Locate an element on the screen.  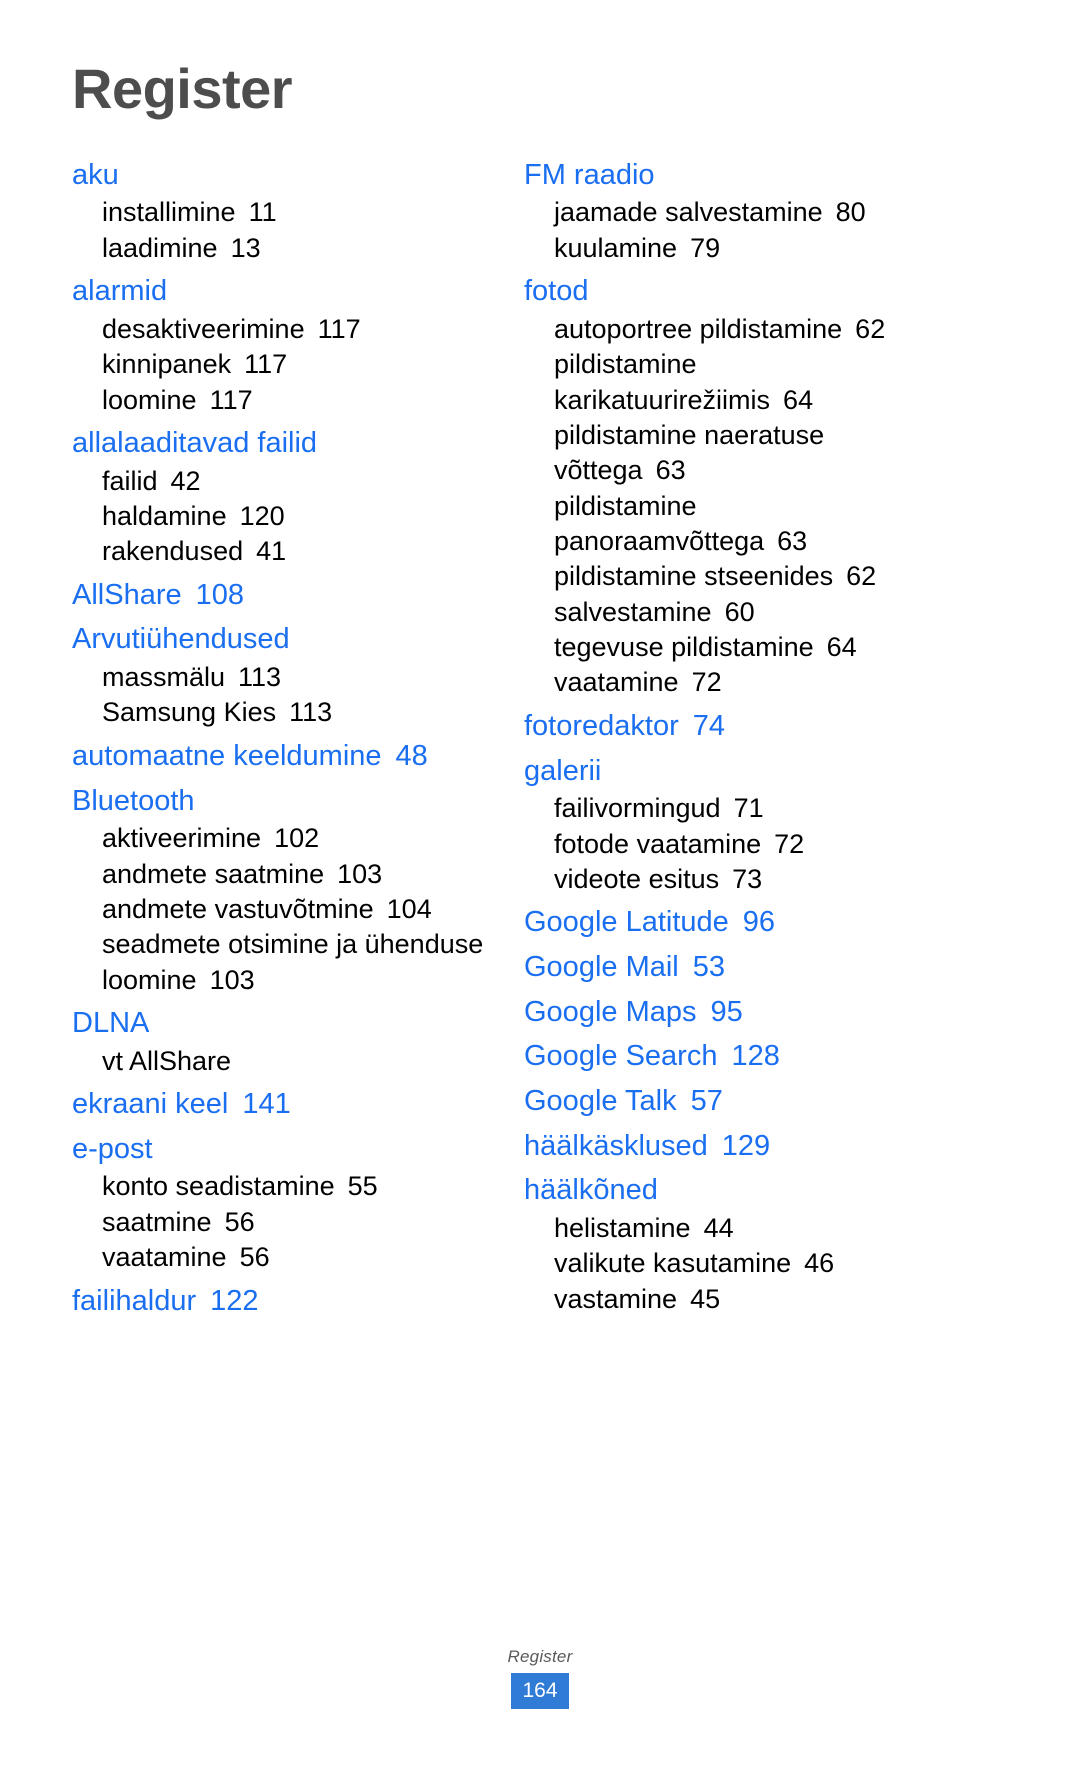
index-subentry: kinnipanek 117 is located at coordinates (284, 364).